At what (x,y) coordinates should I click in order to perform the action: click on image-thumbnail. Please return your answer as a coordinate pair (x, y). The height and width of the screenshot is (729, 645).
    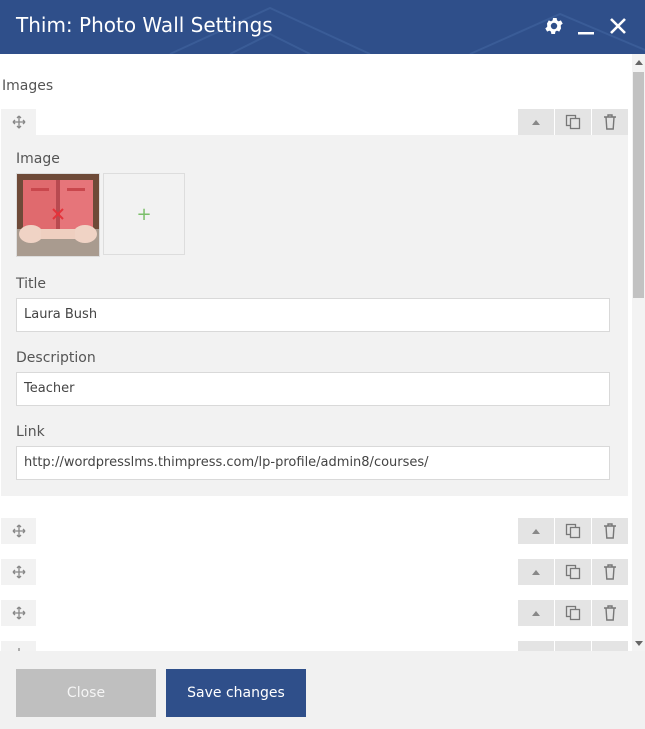
    Looking at the image, I should click on (58, 215).